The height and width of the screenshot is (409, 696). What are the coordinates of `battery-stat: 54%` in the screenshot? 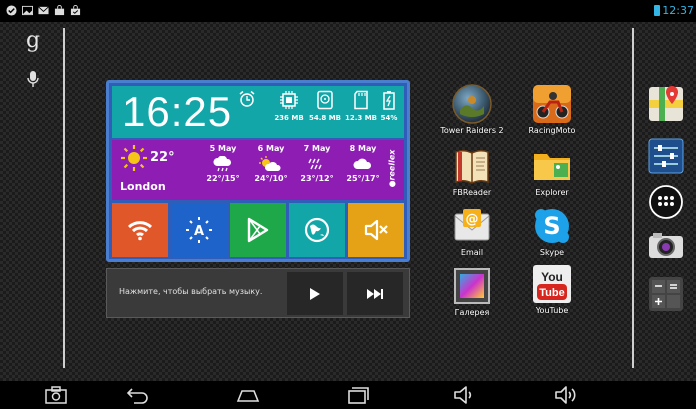 It's located at (389, 113).